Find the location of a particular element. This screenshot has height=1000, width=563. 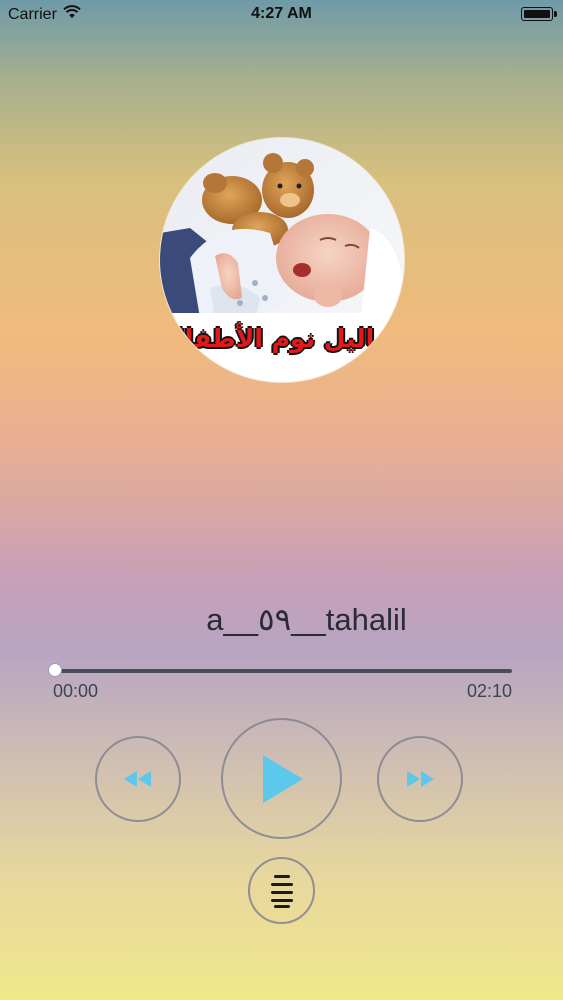

playlist-icon is located at coordinates (281, 891).